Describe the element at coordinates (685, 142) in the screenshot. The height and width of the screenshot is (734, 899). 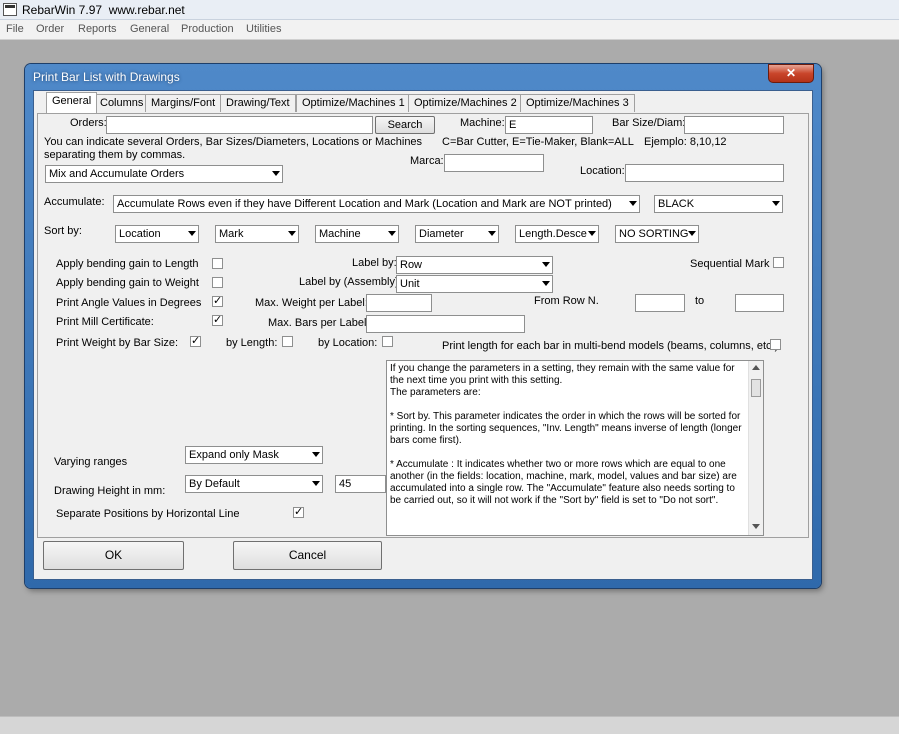
I see `hint-example: Ejemplo: 8,10,12` at that location.